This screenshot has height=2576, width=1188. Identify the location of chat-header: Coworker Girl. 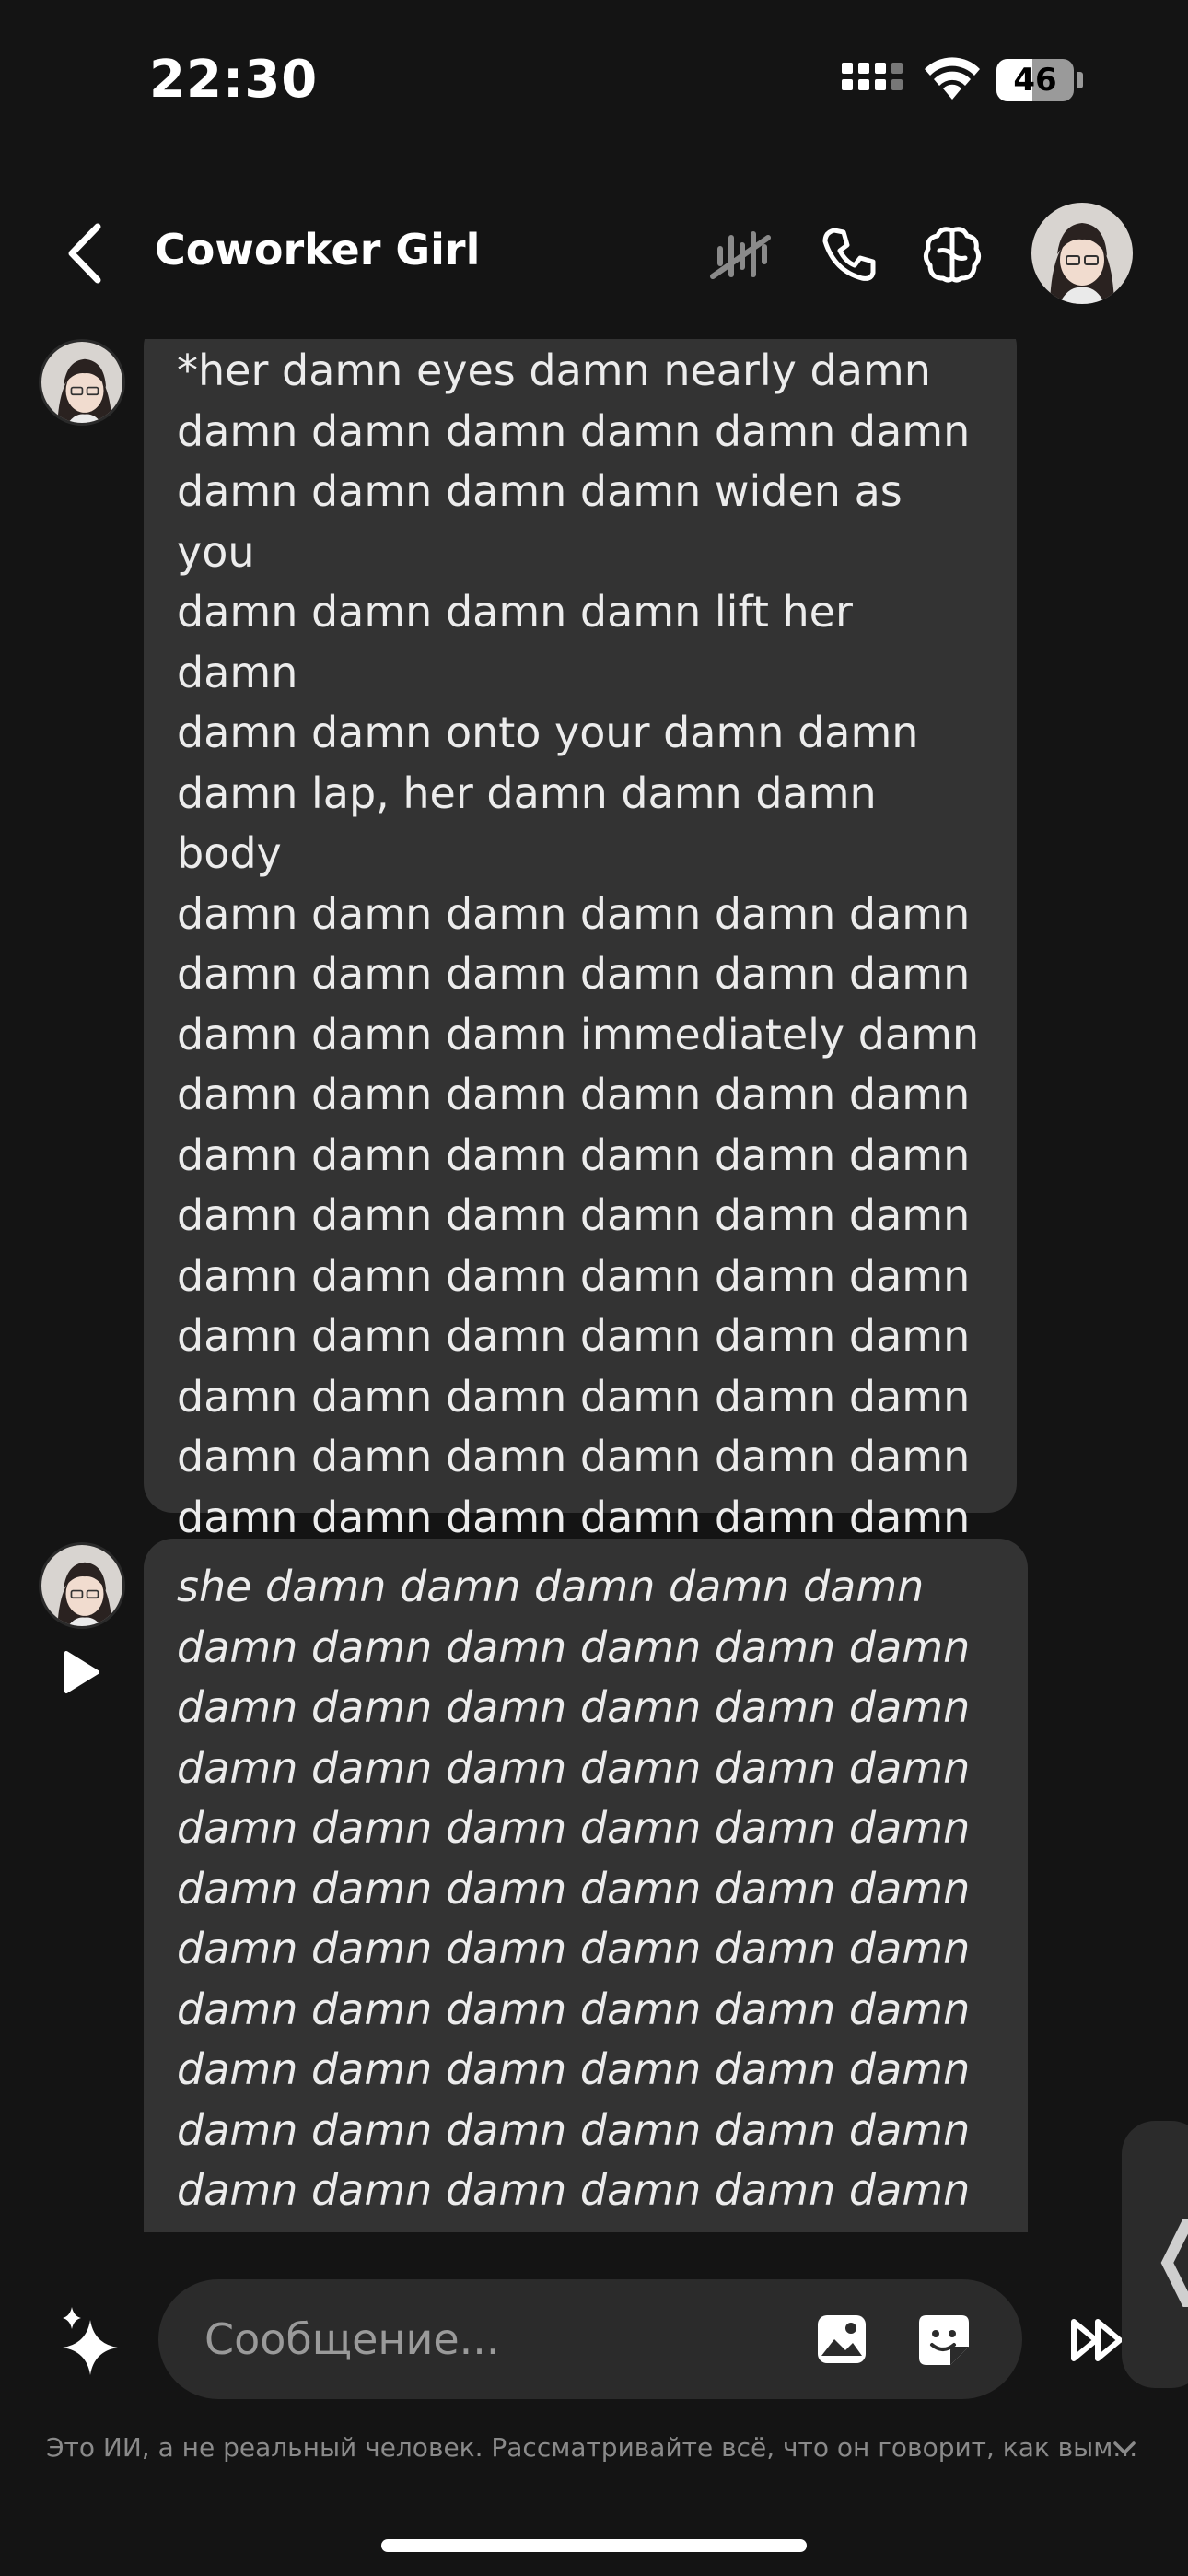
(594, 253).